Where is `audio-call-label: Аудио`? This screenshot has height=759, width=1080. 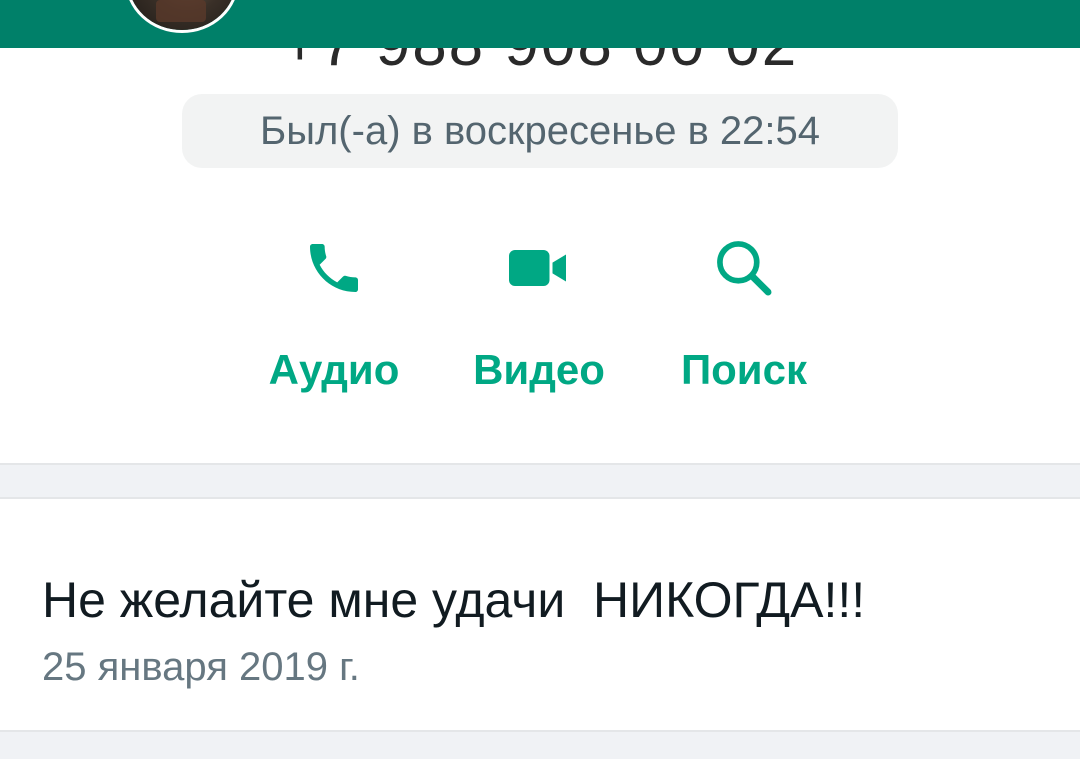 audio-call-label: Аудио is located at coordinates (334, 369).